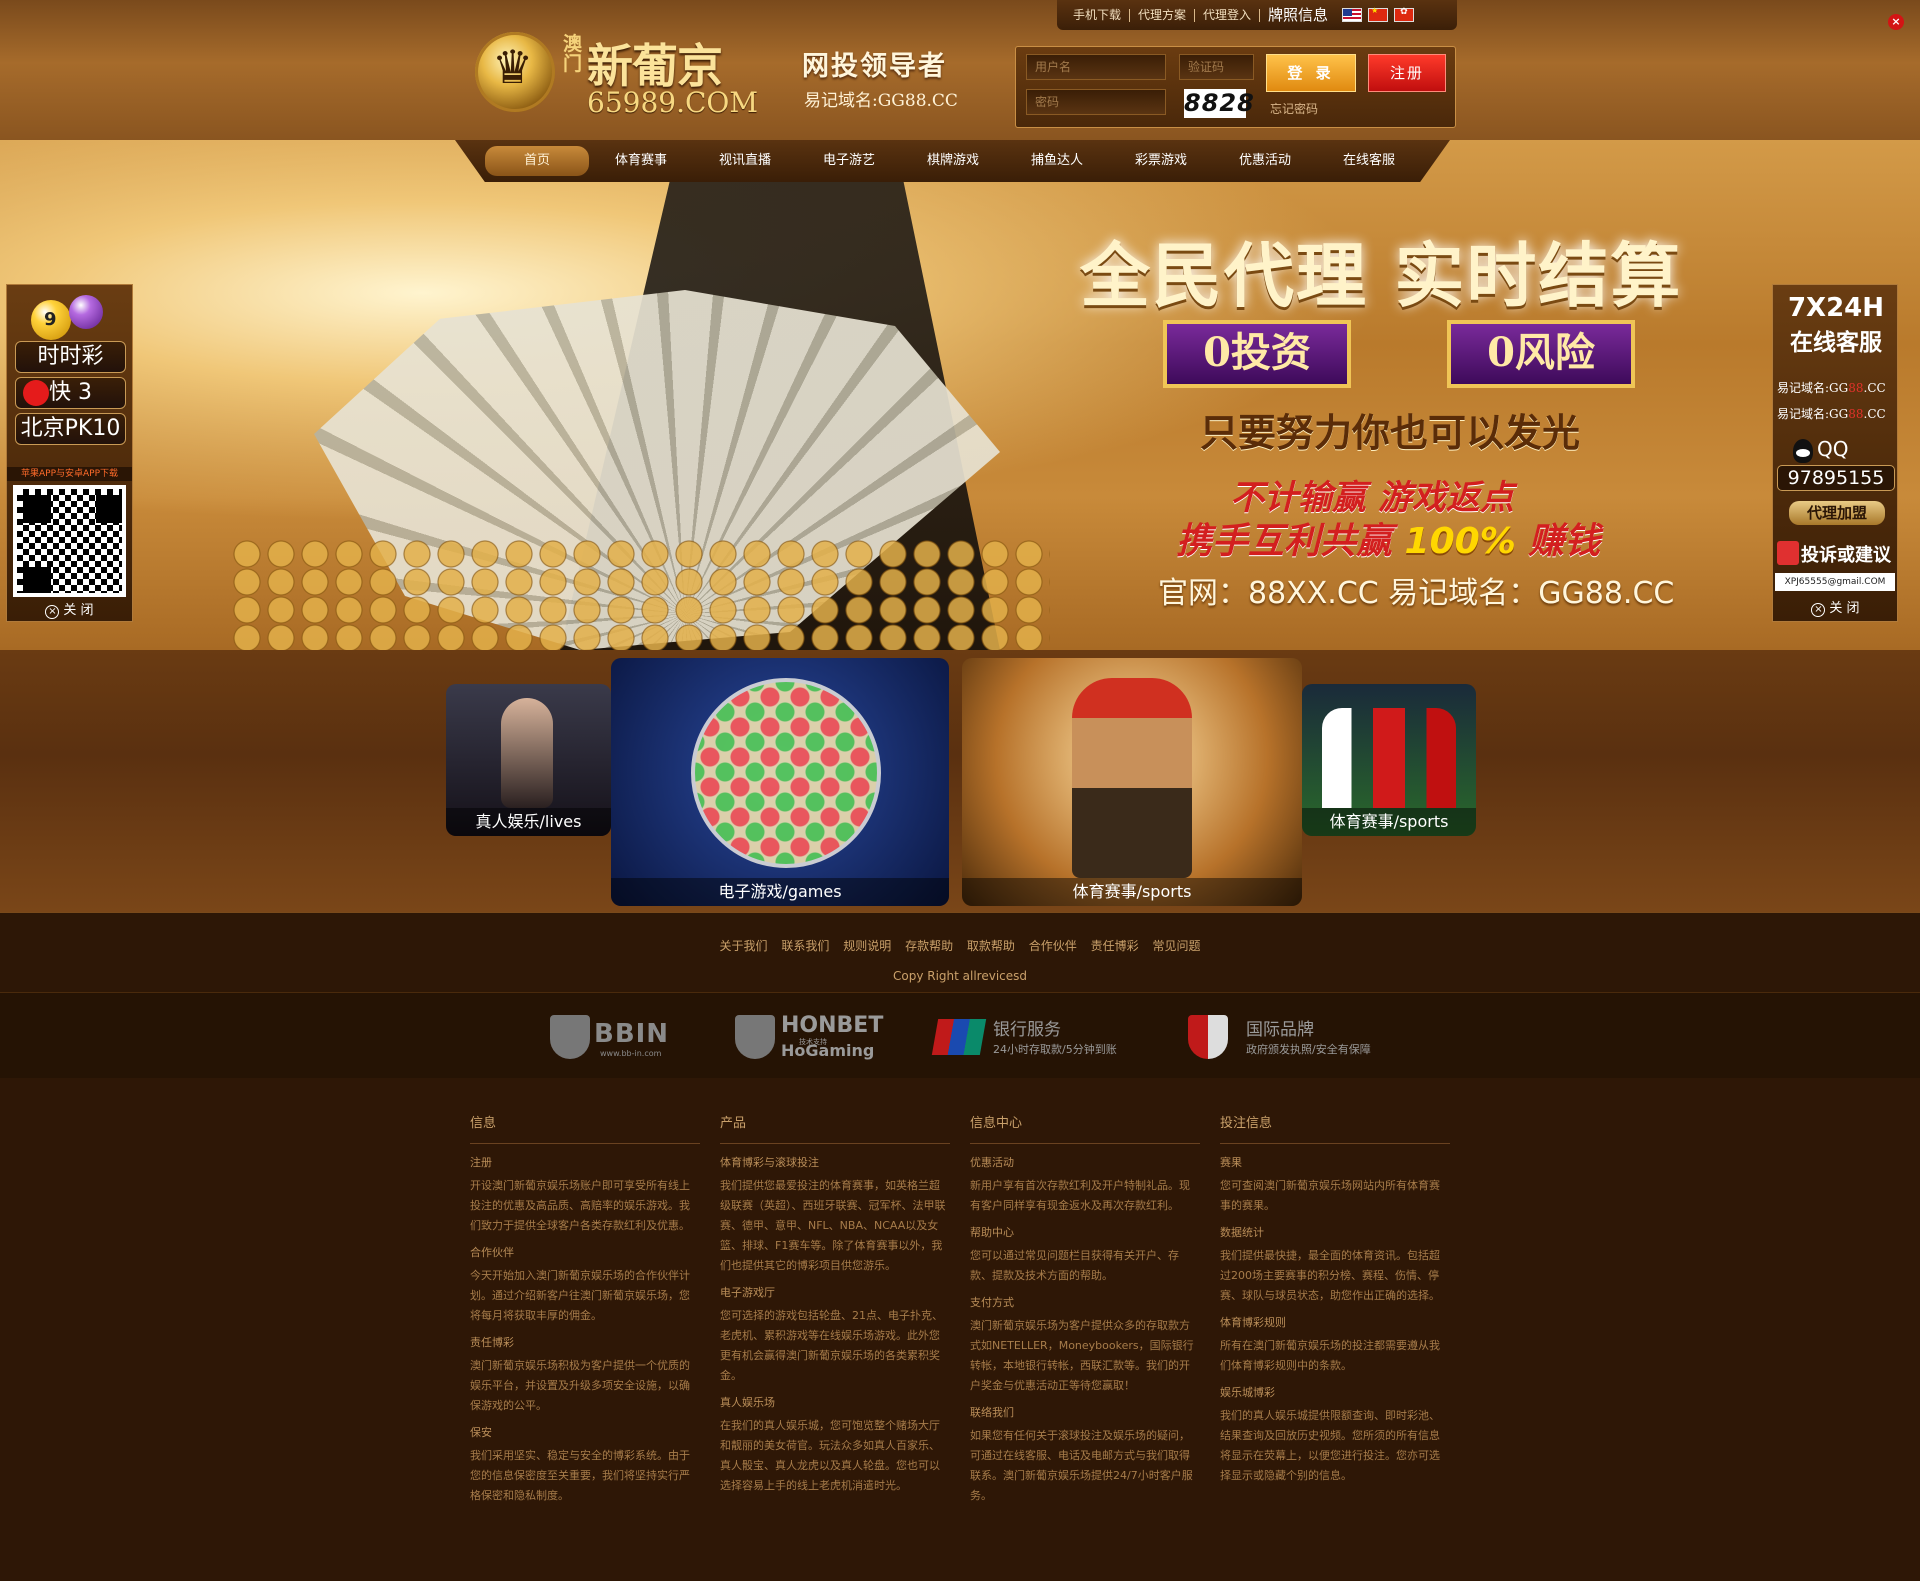 The image size is (1920, 1581). Describe the element at coordinates (1294, 108) in the screenshot. I see `forgot-password-link: 忘记密码` at that location.